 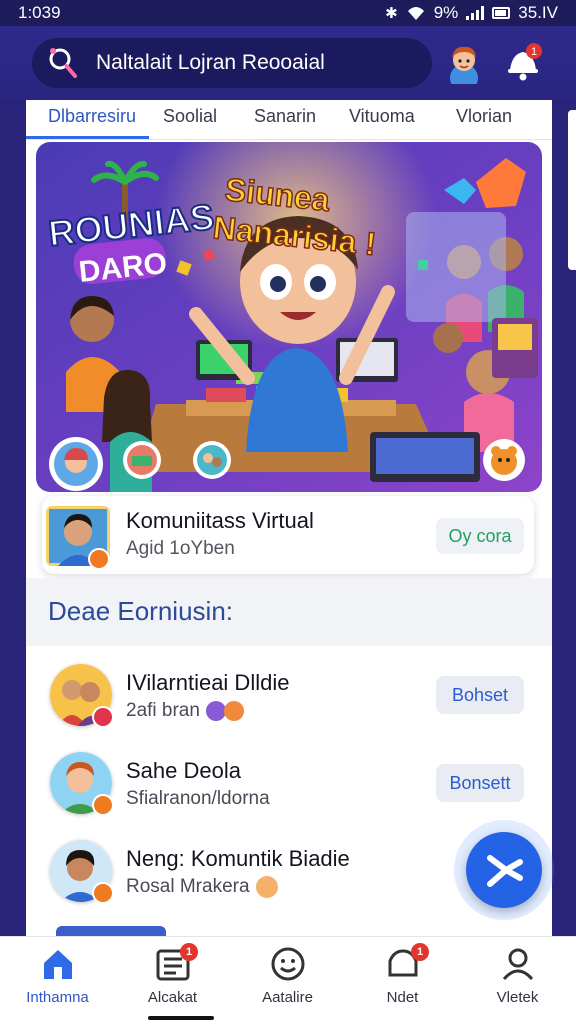 What do you see at coordinates (504, 460) in the screenshot?
I see `banner-mascot-icon` at bounding box center [504, 460].